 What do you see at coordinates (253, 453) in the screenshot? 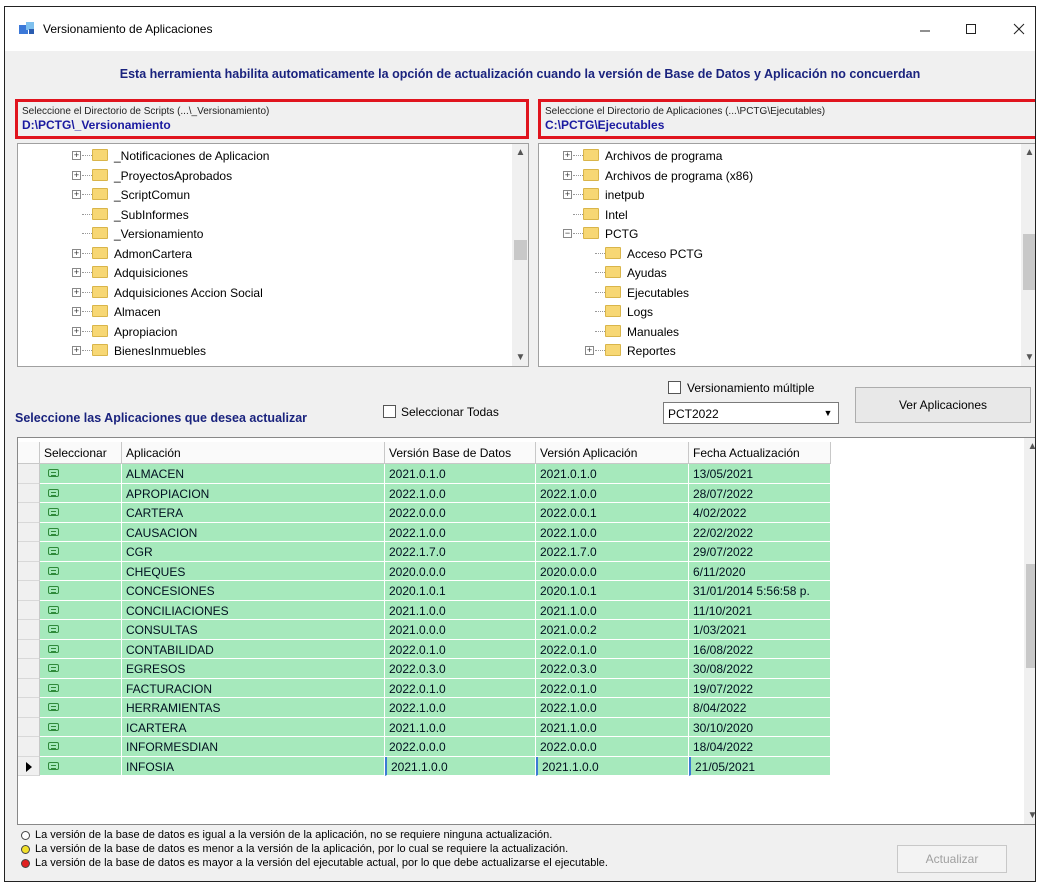
I see `column-header: Aplicación` at bounding box center [253, 453].